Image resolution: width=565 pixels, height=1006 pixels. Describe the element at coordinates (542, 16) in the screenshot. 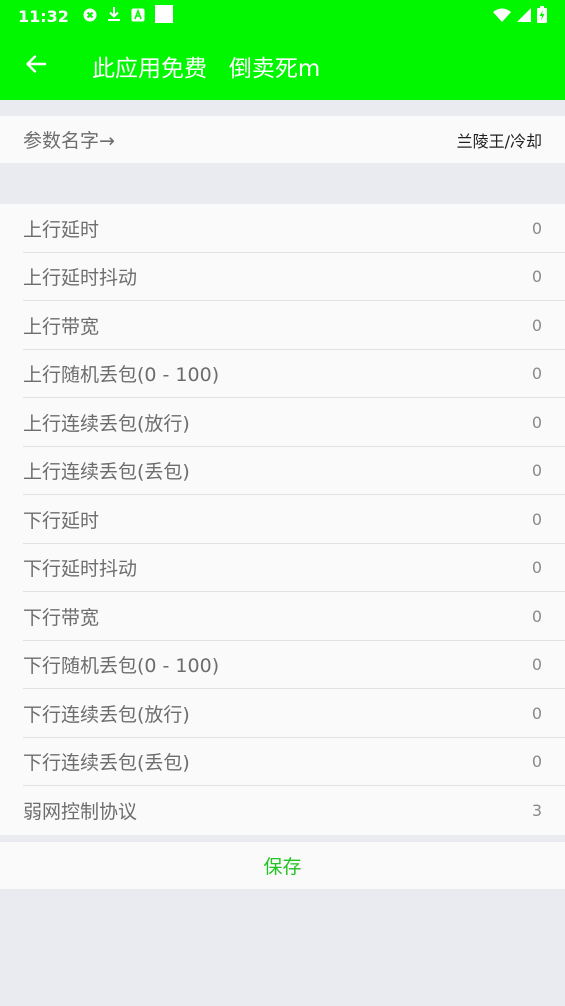

I see `battery-charging-icon` at that location.